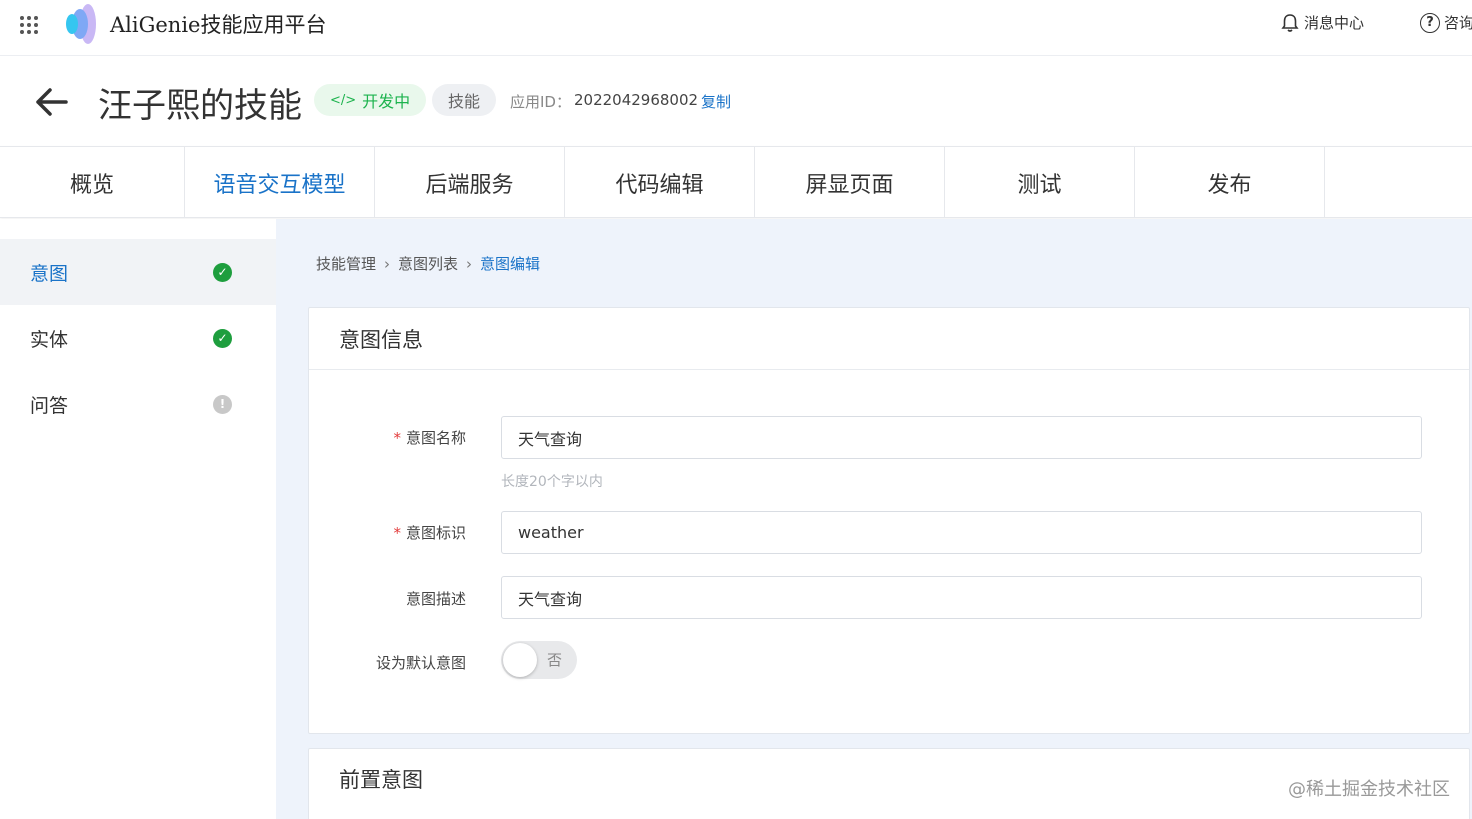  I want to click on bell-icon, so click(1290, 22).